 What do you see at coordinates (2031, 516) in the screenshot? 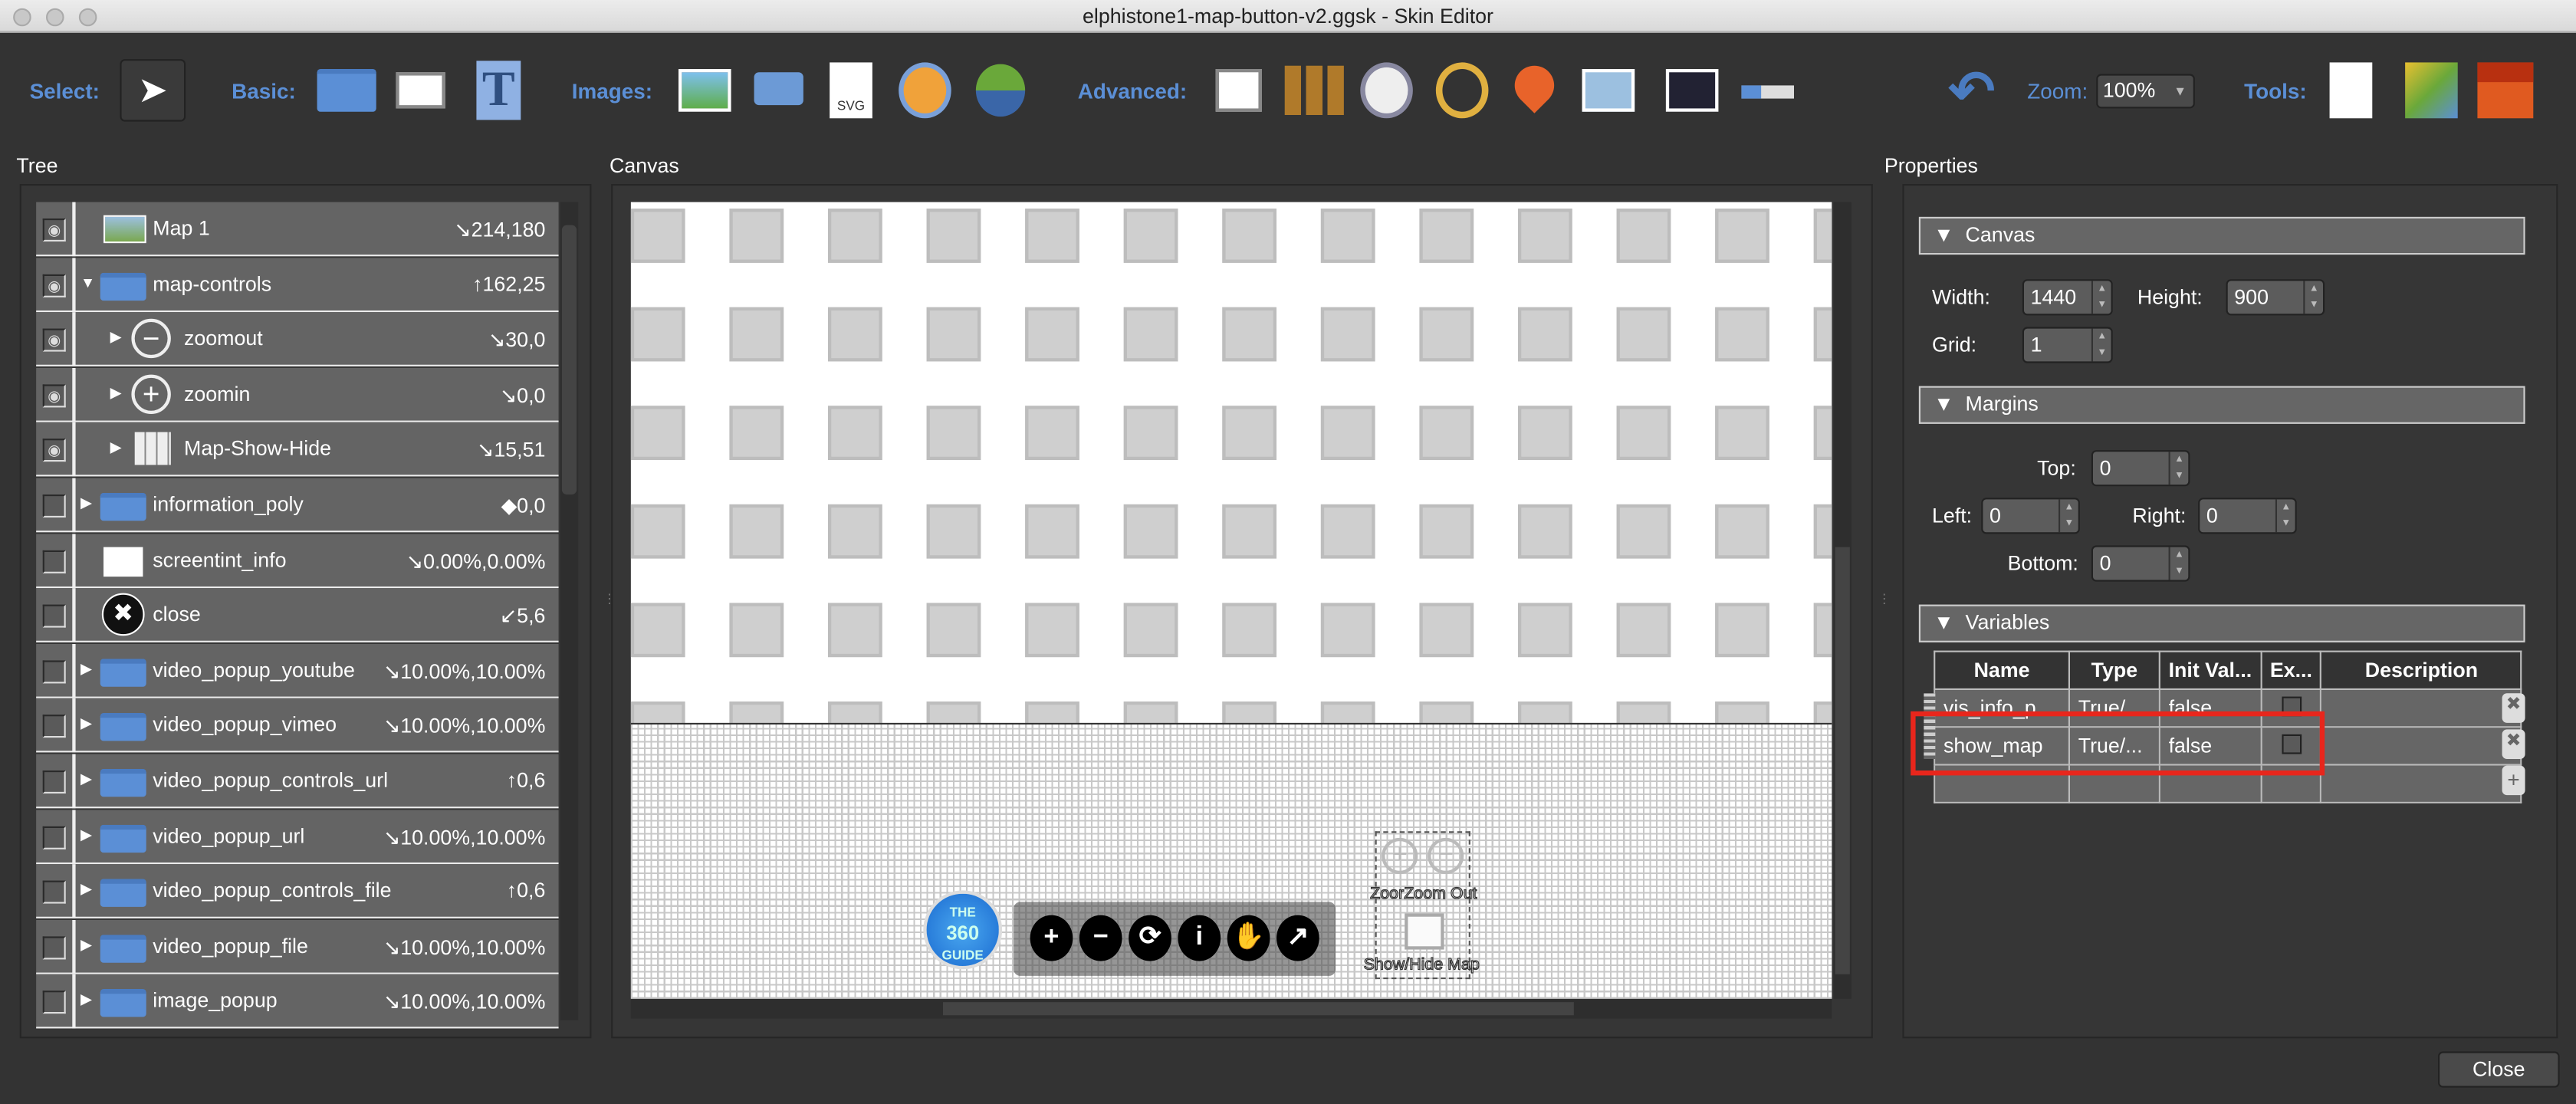
I see `left-margin-input: 0 ▲ ▼` at bounding box center [2031, 516].